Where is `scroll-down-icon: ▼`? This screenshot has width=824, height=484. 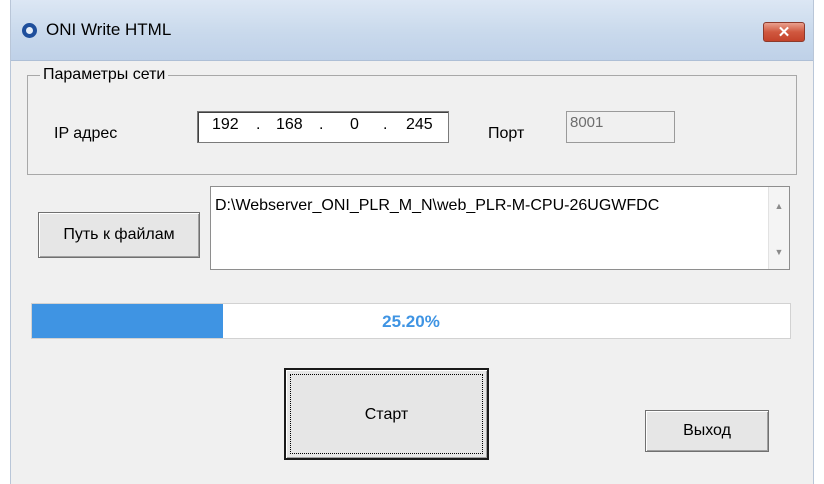
scroll-down-icon: ▼ is located at coordinates (779, 252).